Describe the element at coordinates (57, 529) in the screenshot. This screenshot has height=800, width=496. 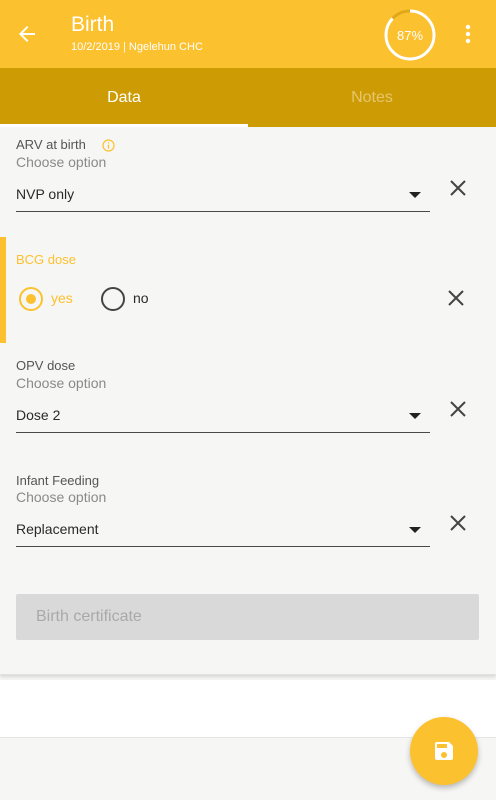
I see `feeding-select: Replacement` at that location.